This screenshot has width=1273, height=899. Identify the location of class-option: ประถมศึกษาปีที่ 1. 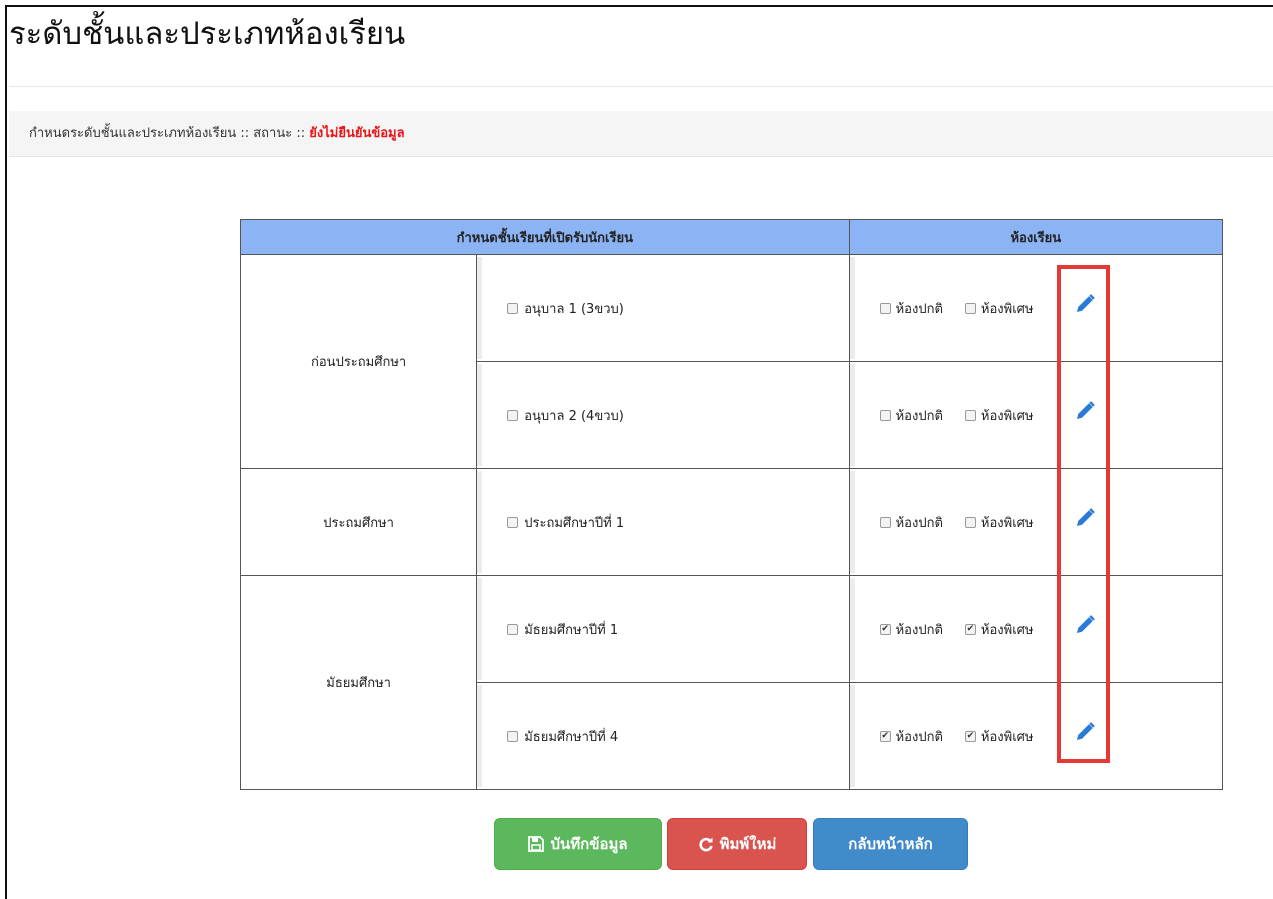
(662, 522).